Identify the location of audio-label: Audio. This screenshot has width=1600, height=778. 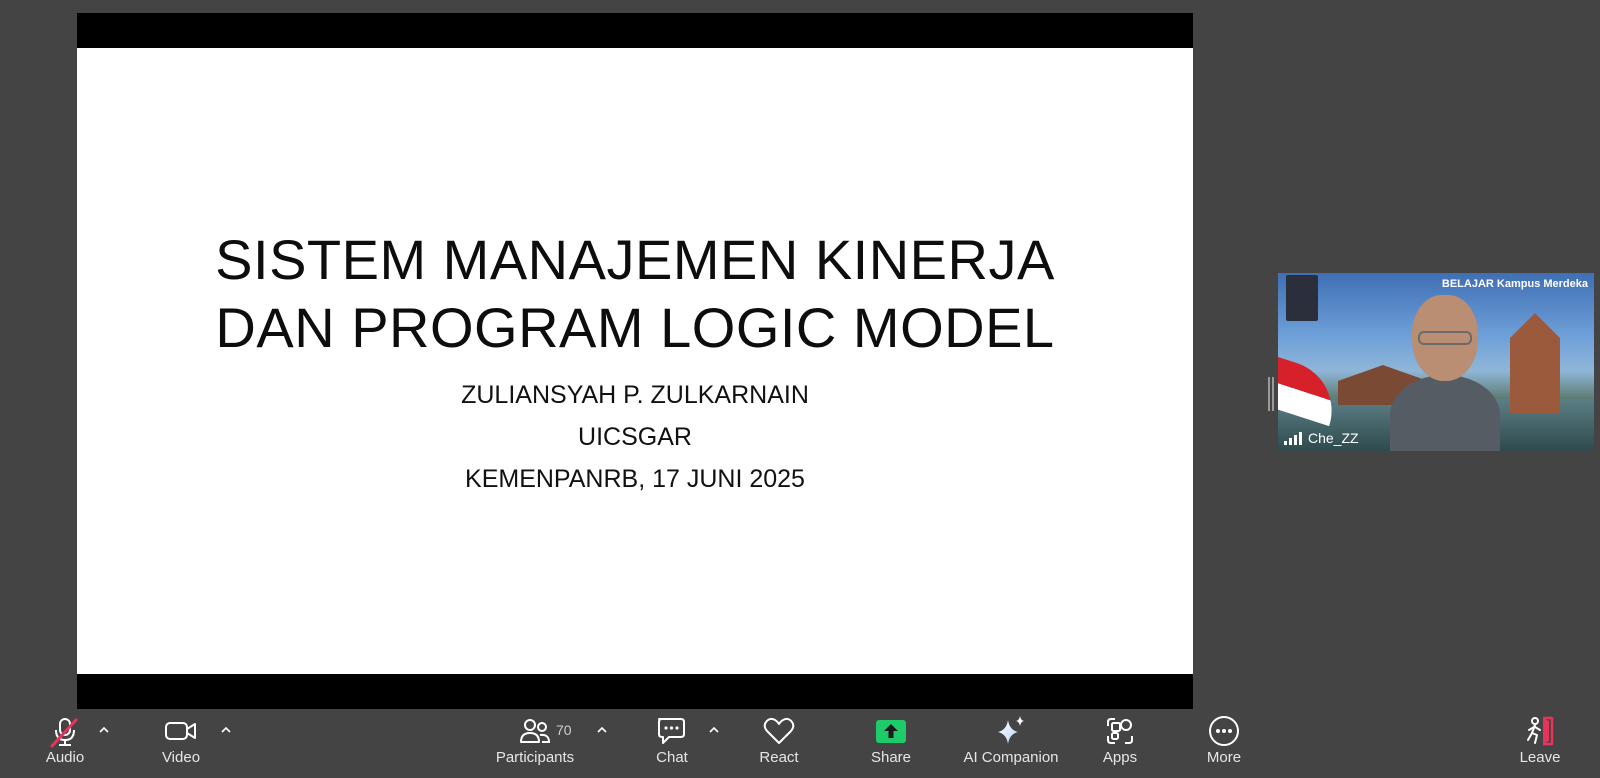
(65, 757).